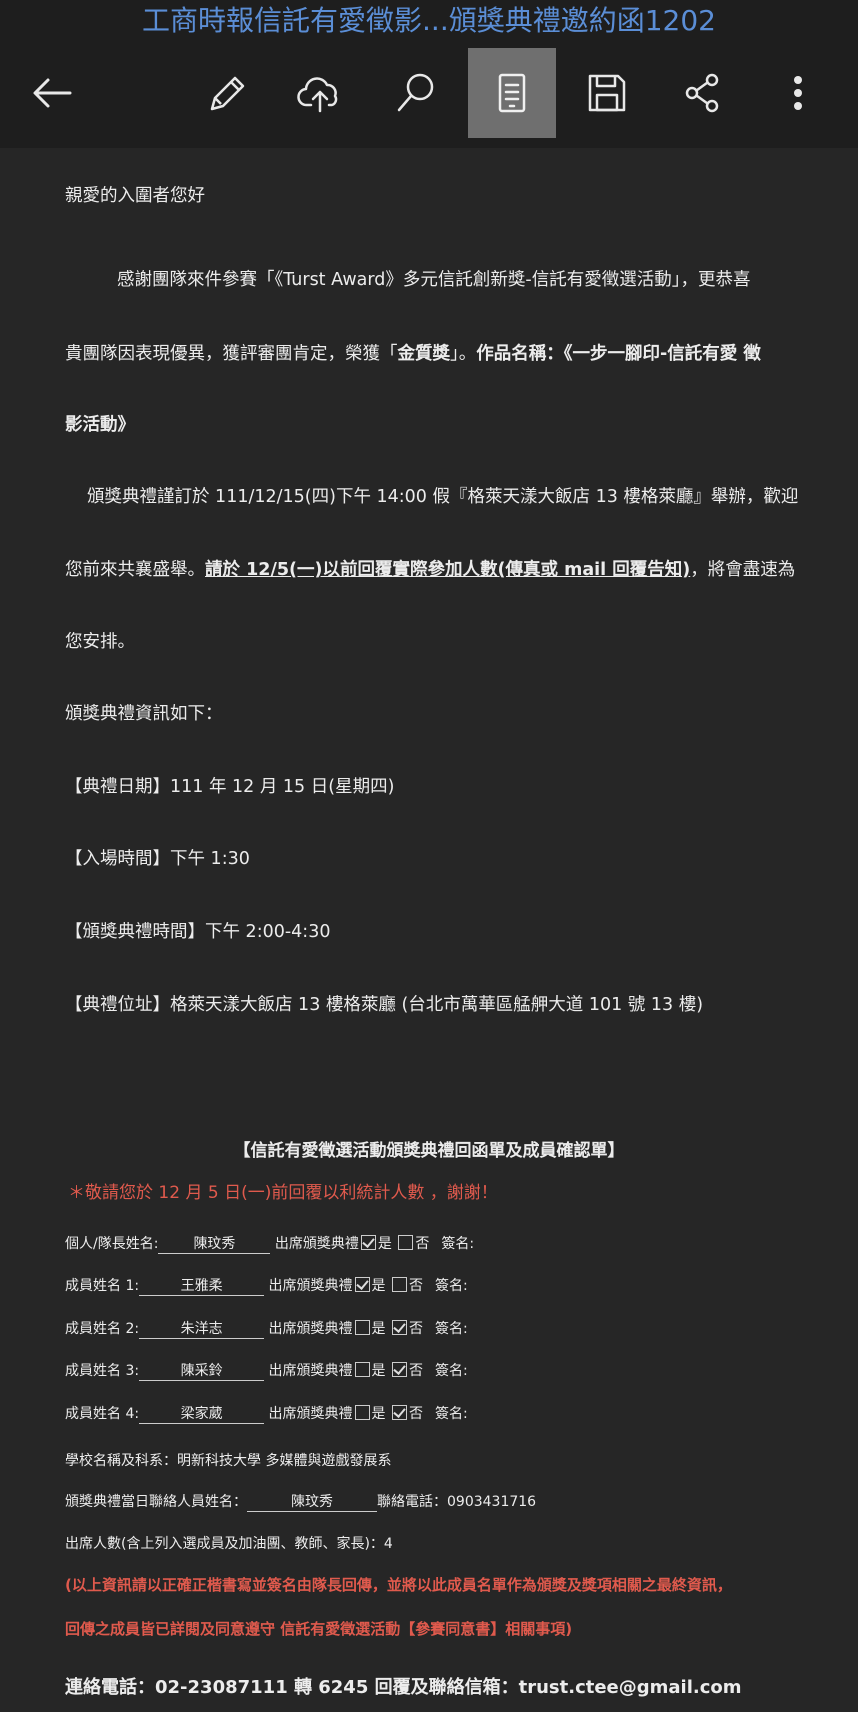 The width and height of the screenshot is (858, 1712). I want to click on warning-line-2: 回傳之成員皆已詳閱及同意遵守 信託有愛徵選活動【參賽同意書】相關事項), so click(319, 1629).